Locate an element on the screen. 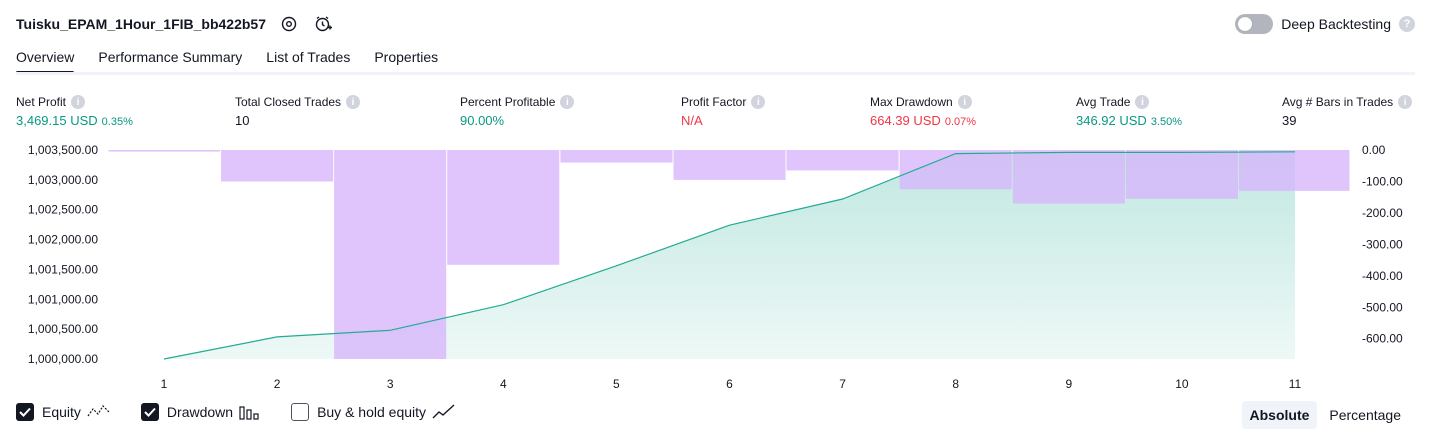  metric-max-drawdown: Max Drawdown i 664.39 USD 0.07% is located at coordinates (923, 111).